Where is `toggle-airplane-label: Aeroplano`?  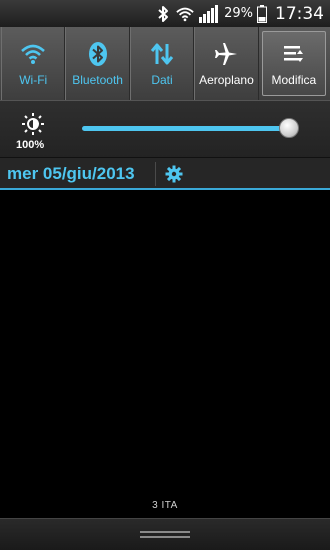
toggle-airplane-label: Aeroplano is located at coordinates (226, 79).